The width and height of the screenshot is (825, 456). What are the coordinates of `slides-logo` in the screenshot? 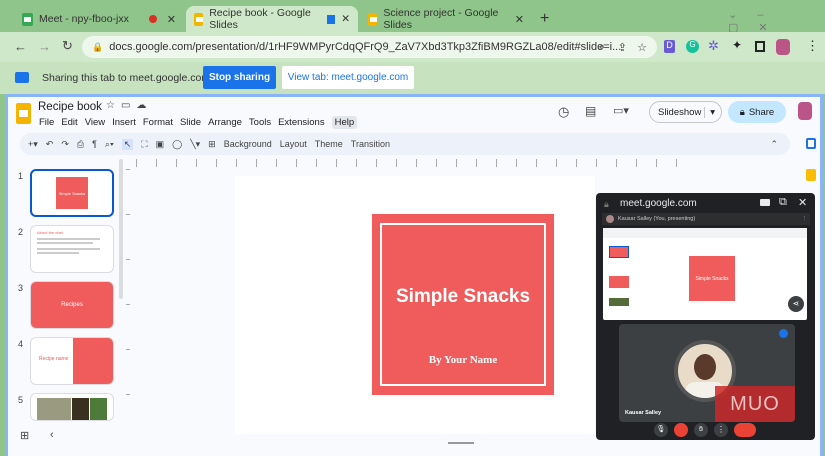 It's located at (23, 113).